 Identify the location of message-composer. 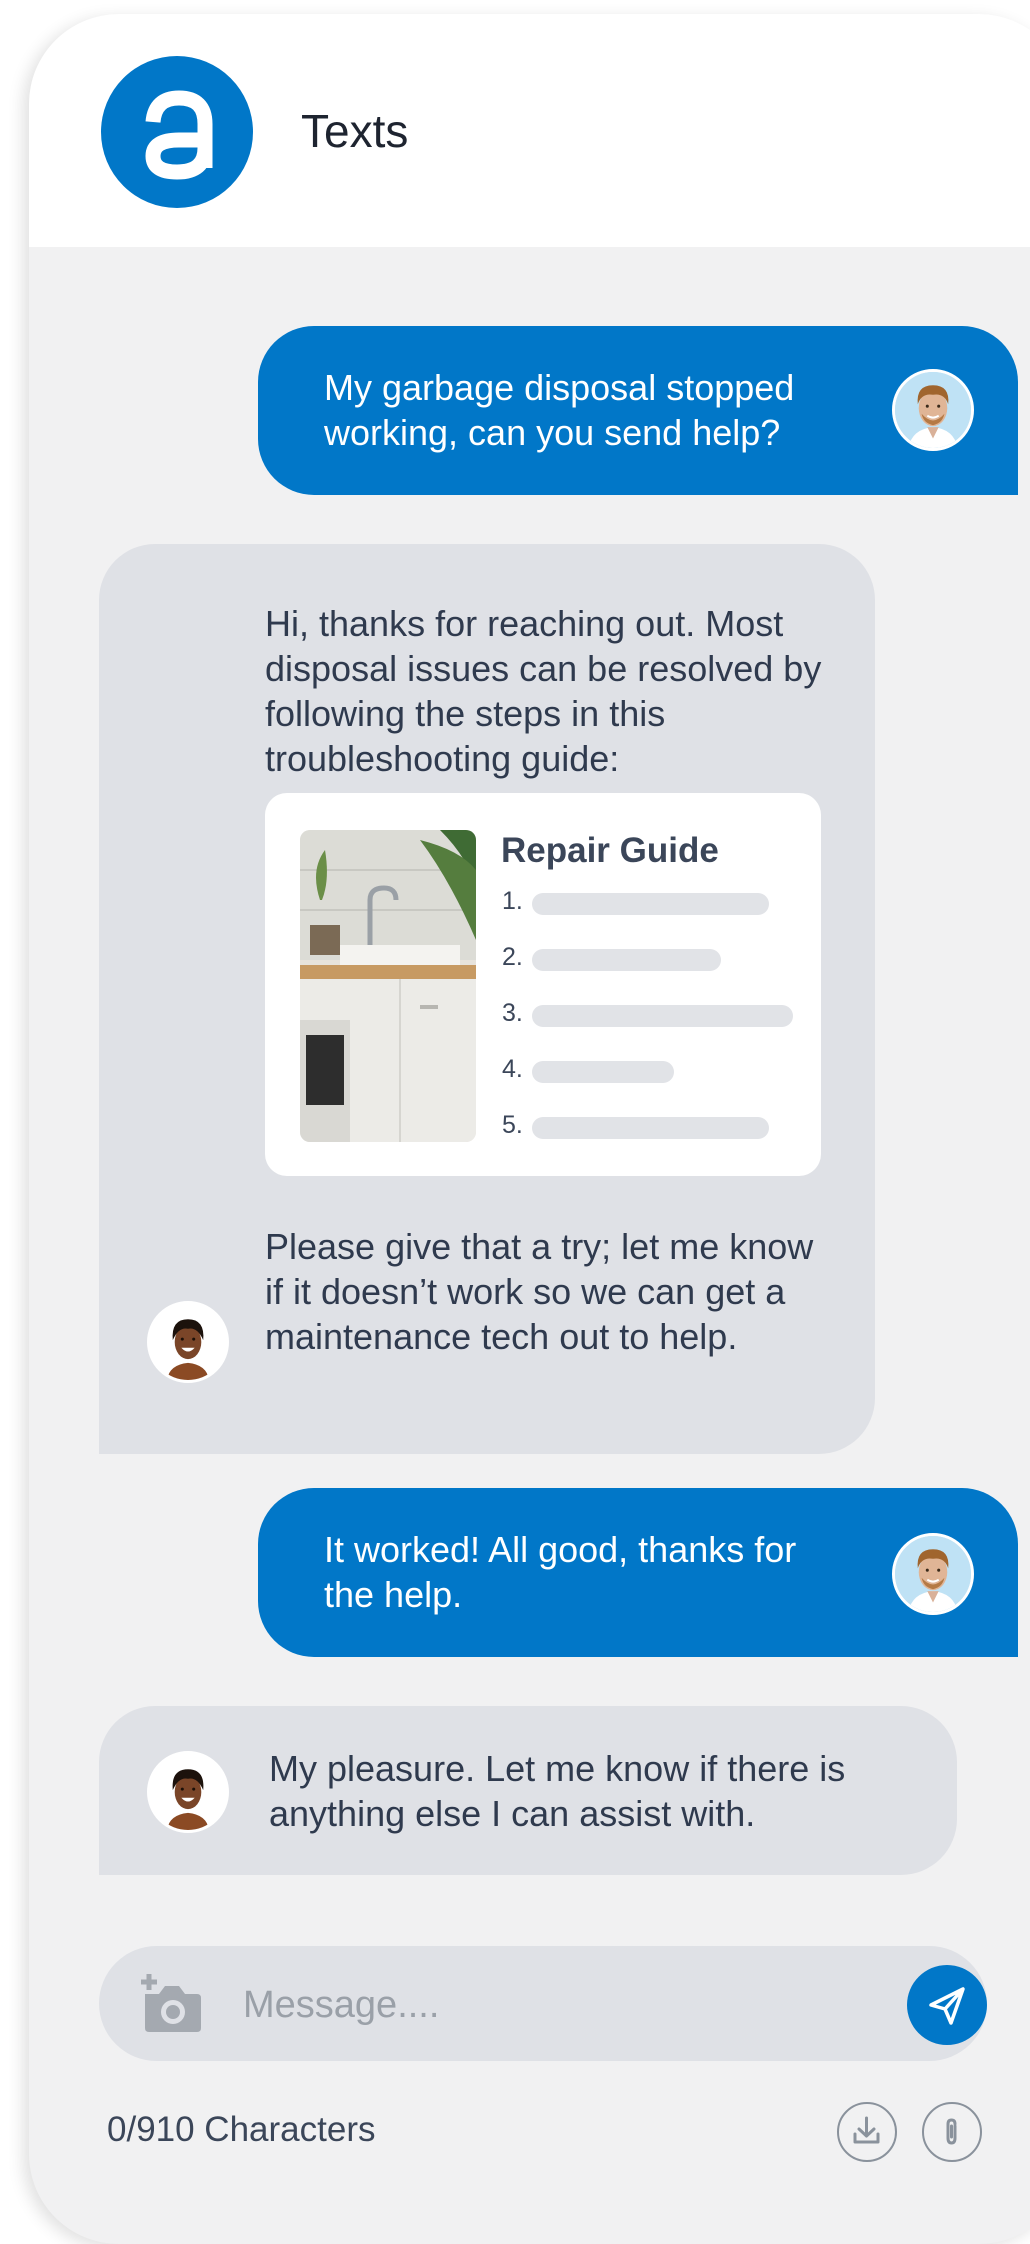
(543, 2003).